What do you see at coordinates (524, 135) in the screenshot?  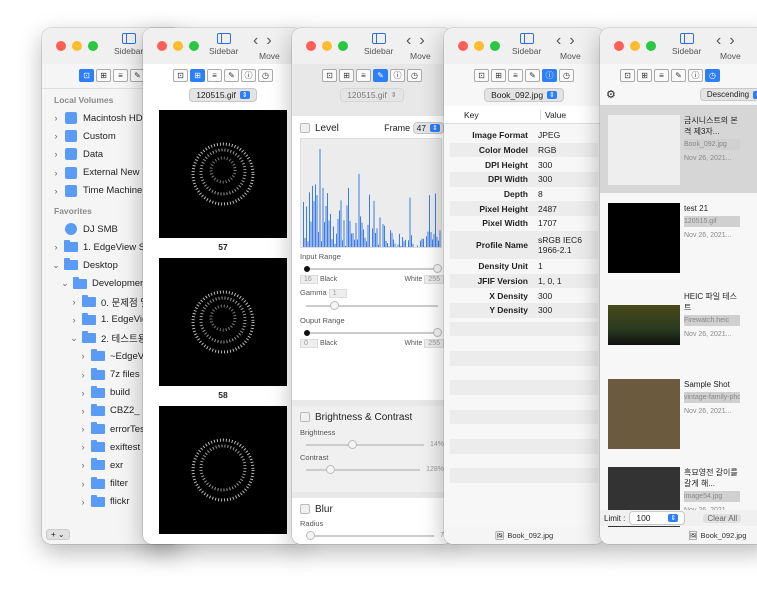 I see `info-row: Image Format JPEG` at bounding box center [524, 135].